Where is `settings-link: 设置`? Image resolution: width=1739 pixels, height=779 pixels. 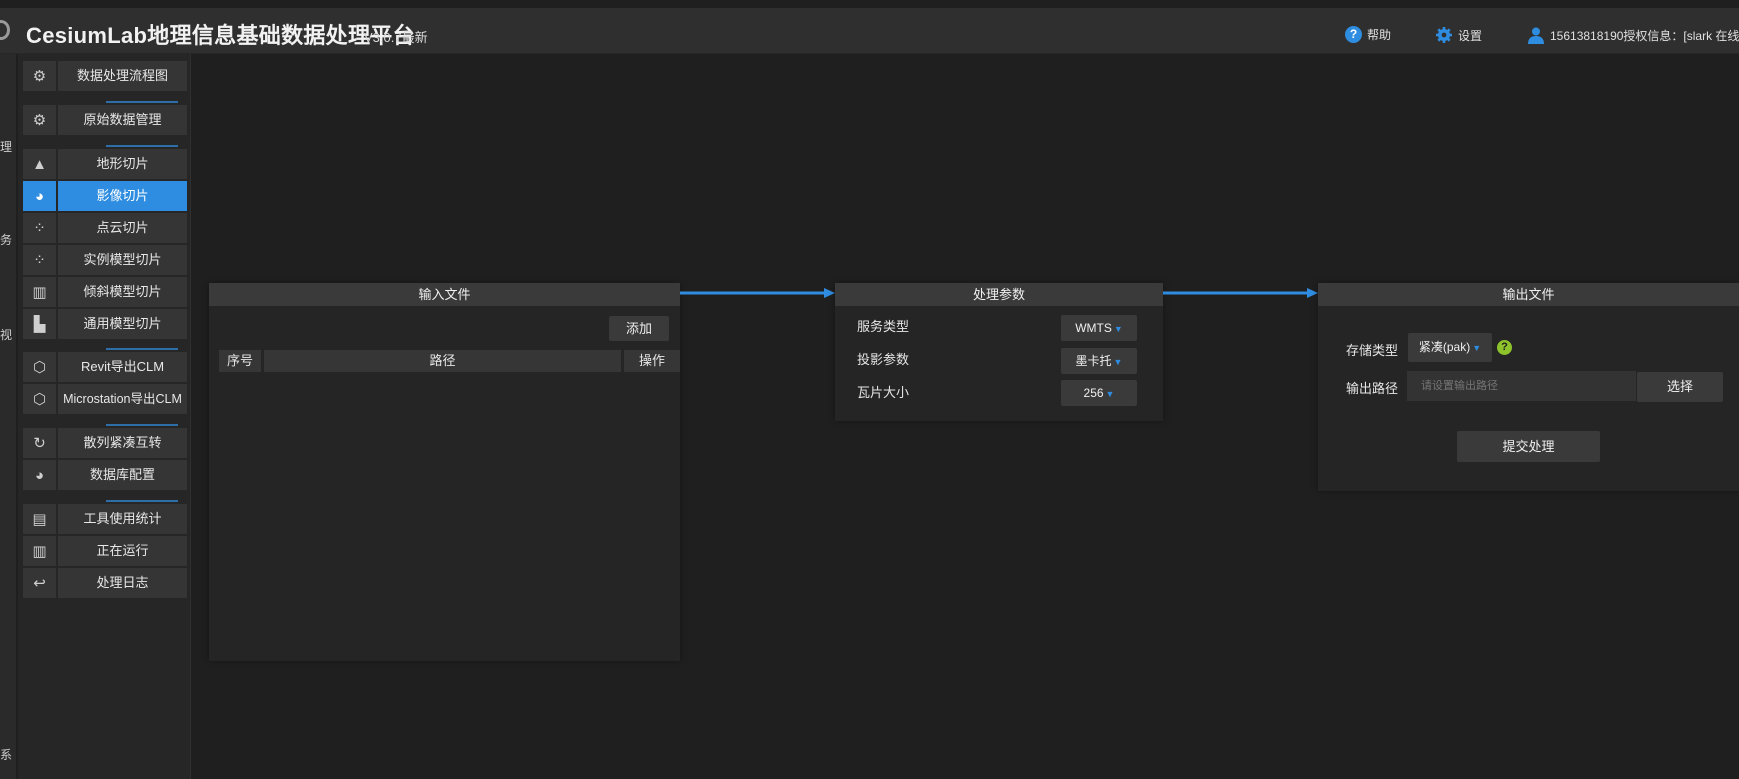 settings-link: 设置 is located at coordinates (1458, 35).